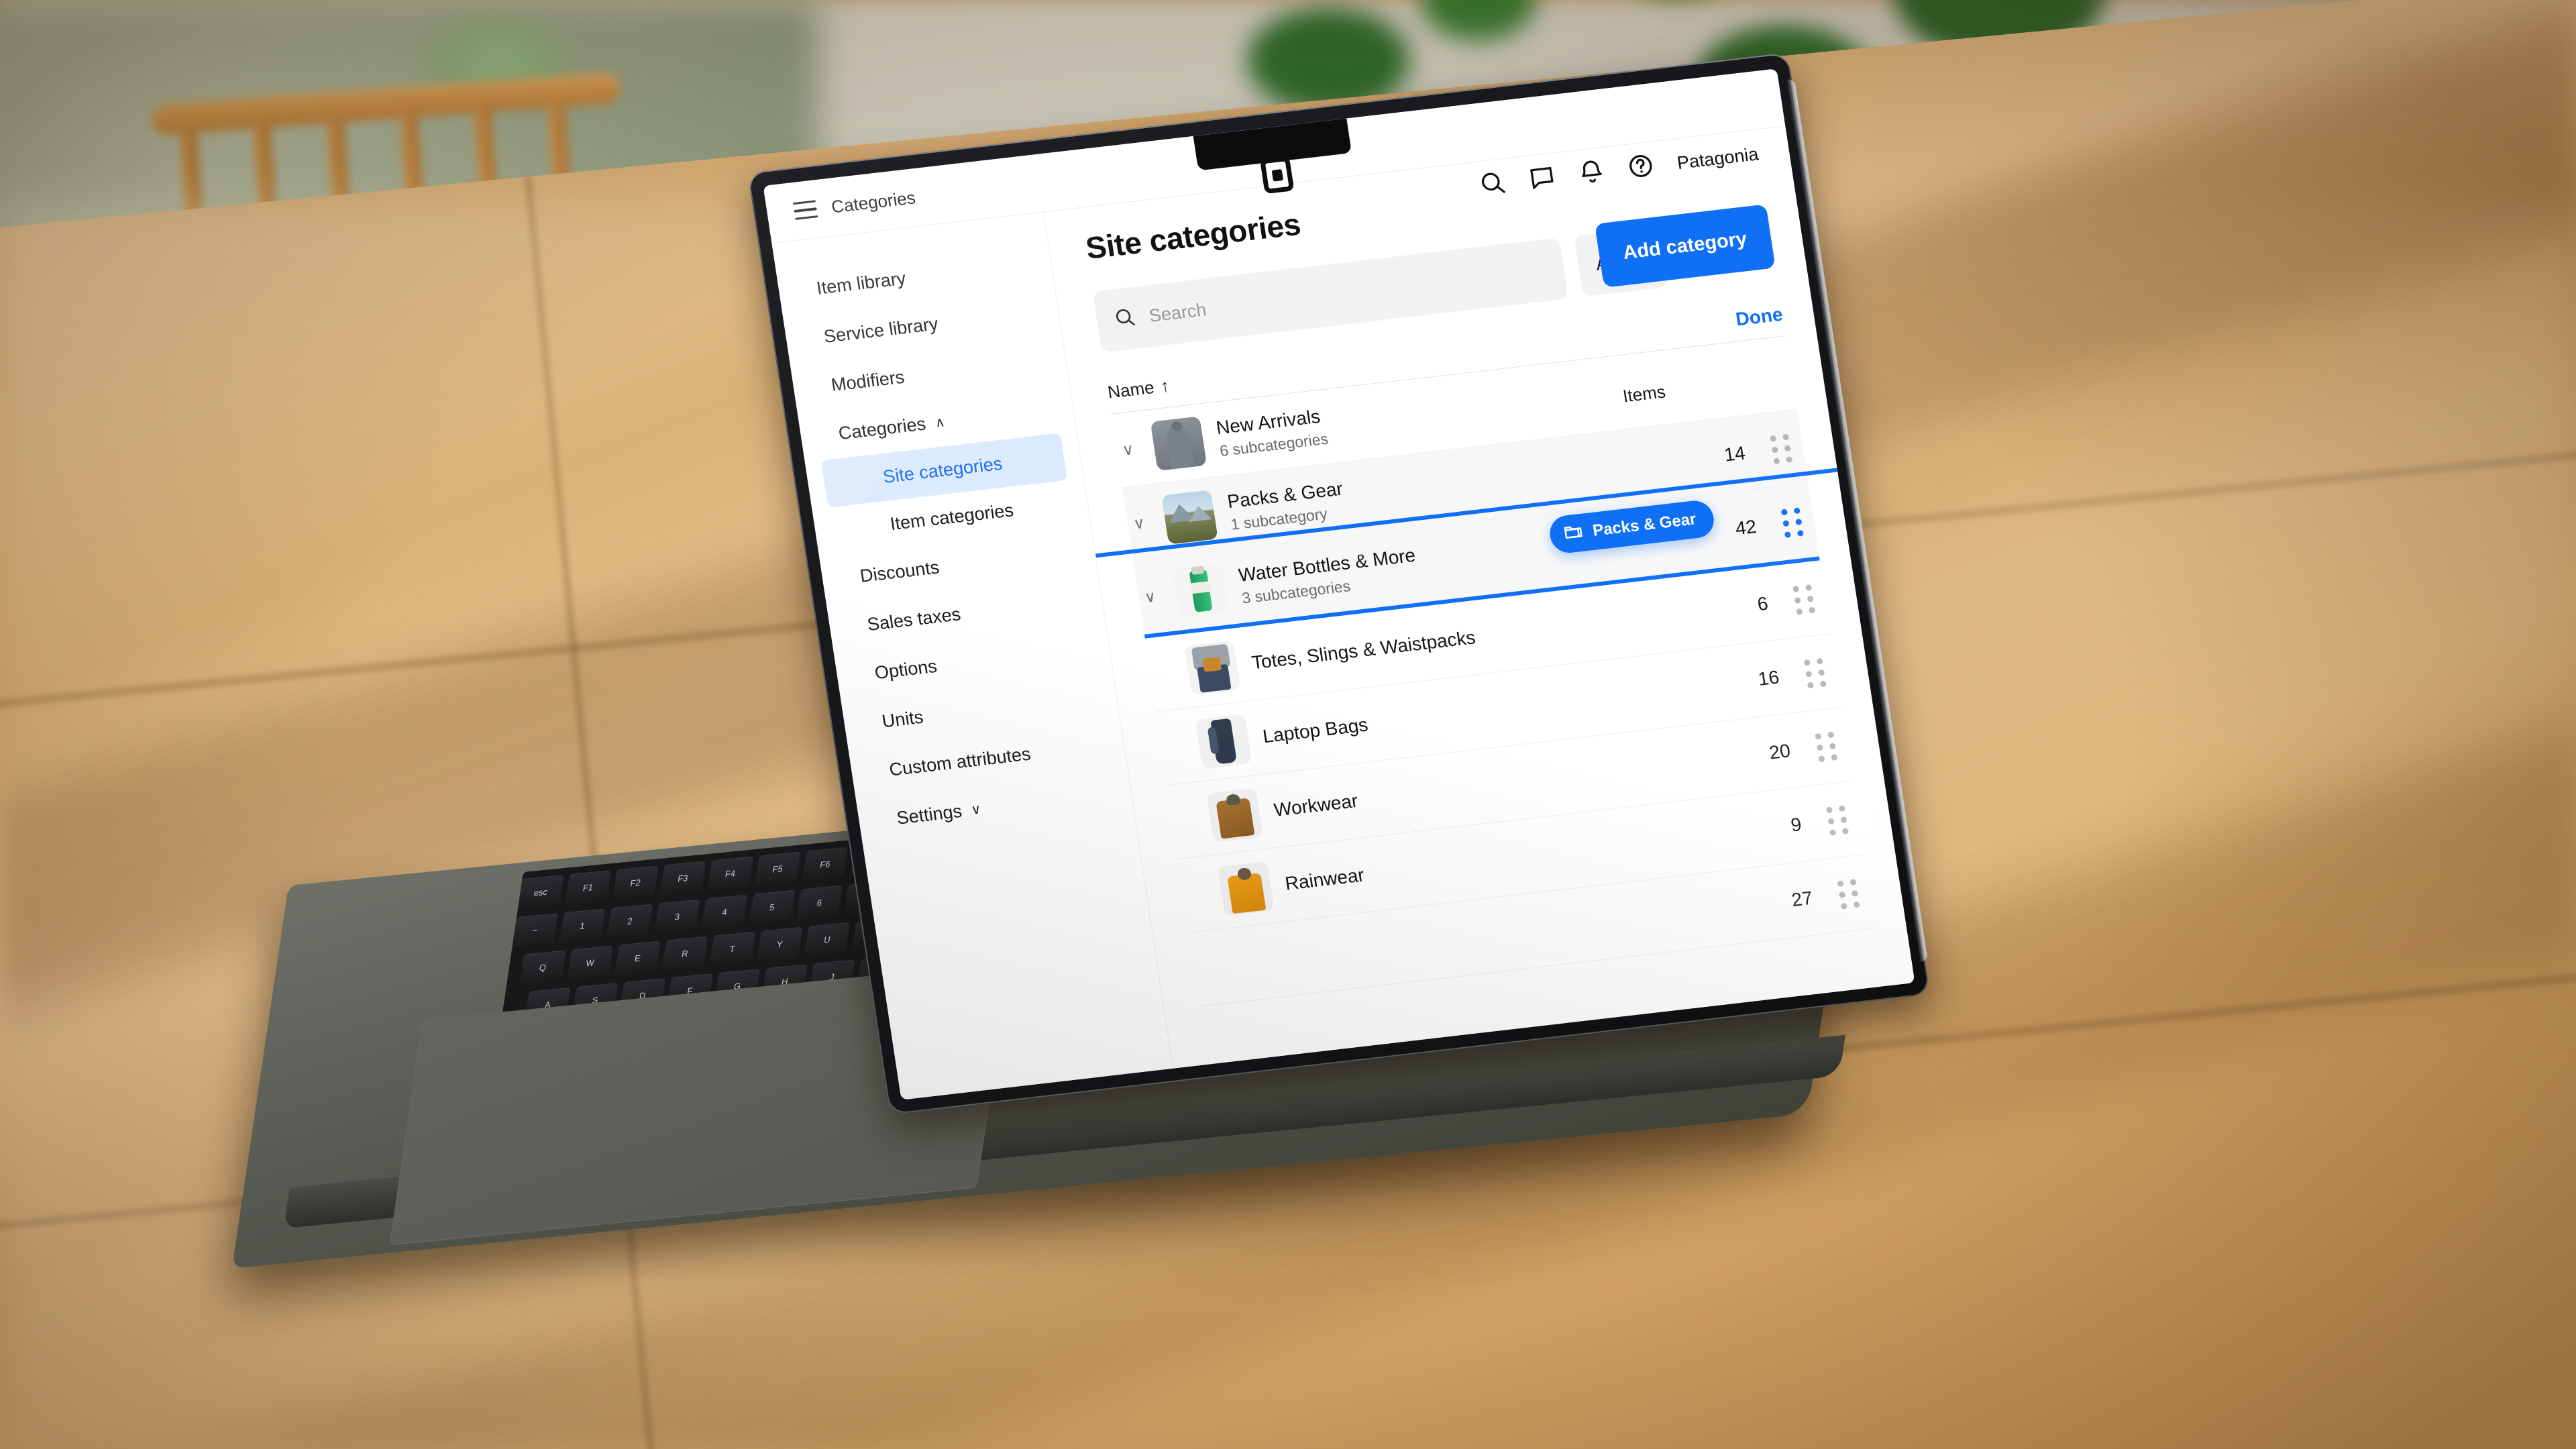 The height and width of the screenshot is (1449, 2576). What do you see at coordinates (940, 422) in the screenshot?
I see `chevron-up-icon: ∧` at bounding box center [940, 422].